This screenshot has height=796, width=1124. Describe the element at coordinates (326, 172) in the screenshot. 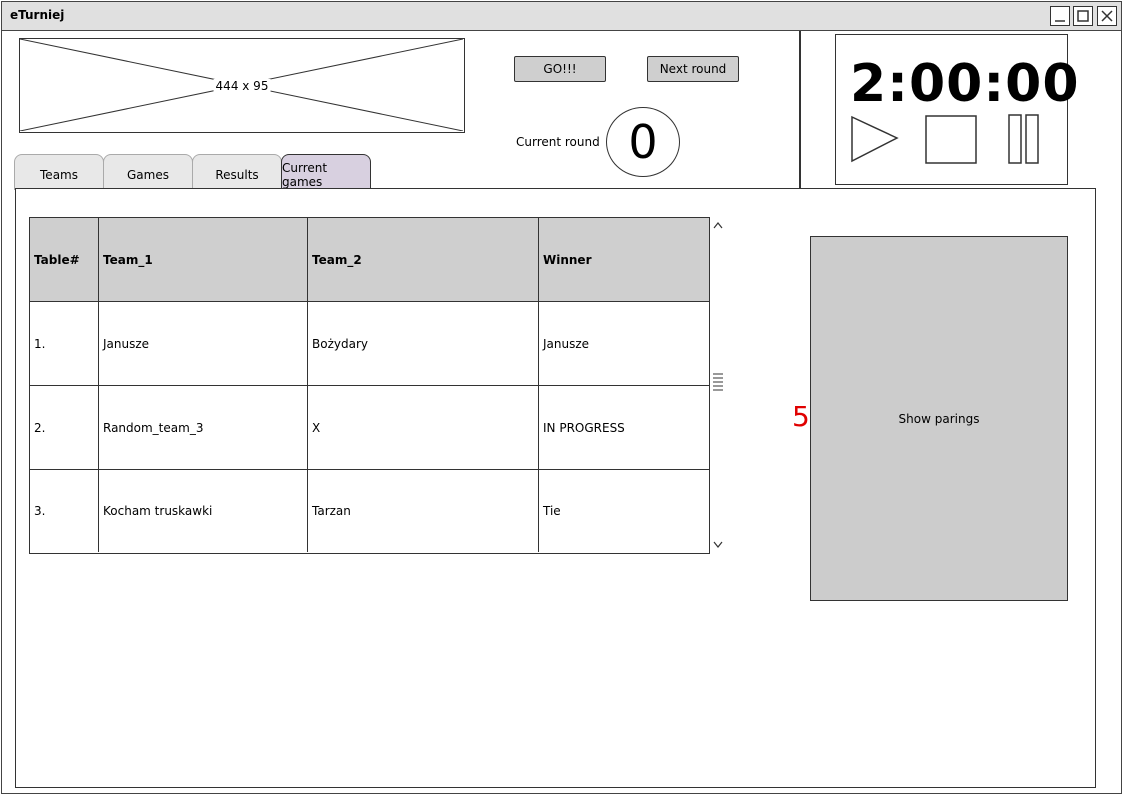

I see `tab-current-games: Current games` at that location.